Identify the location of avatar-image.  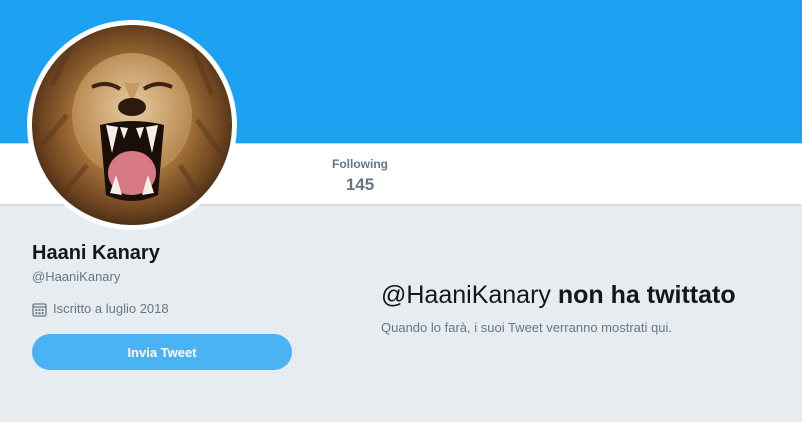
(132, 125).